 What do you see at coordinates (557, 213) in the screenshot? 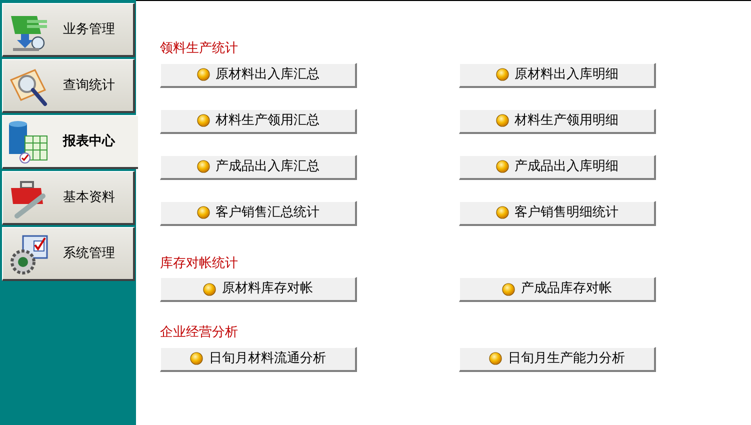
I see `report-button: 客户销售明细统计` at bounding box center [557, 213].